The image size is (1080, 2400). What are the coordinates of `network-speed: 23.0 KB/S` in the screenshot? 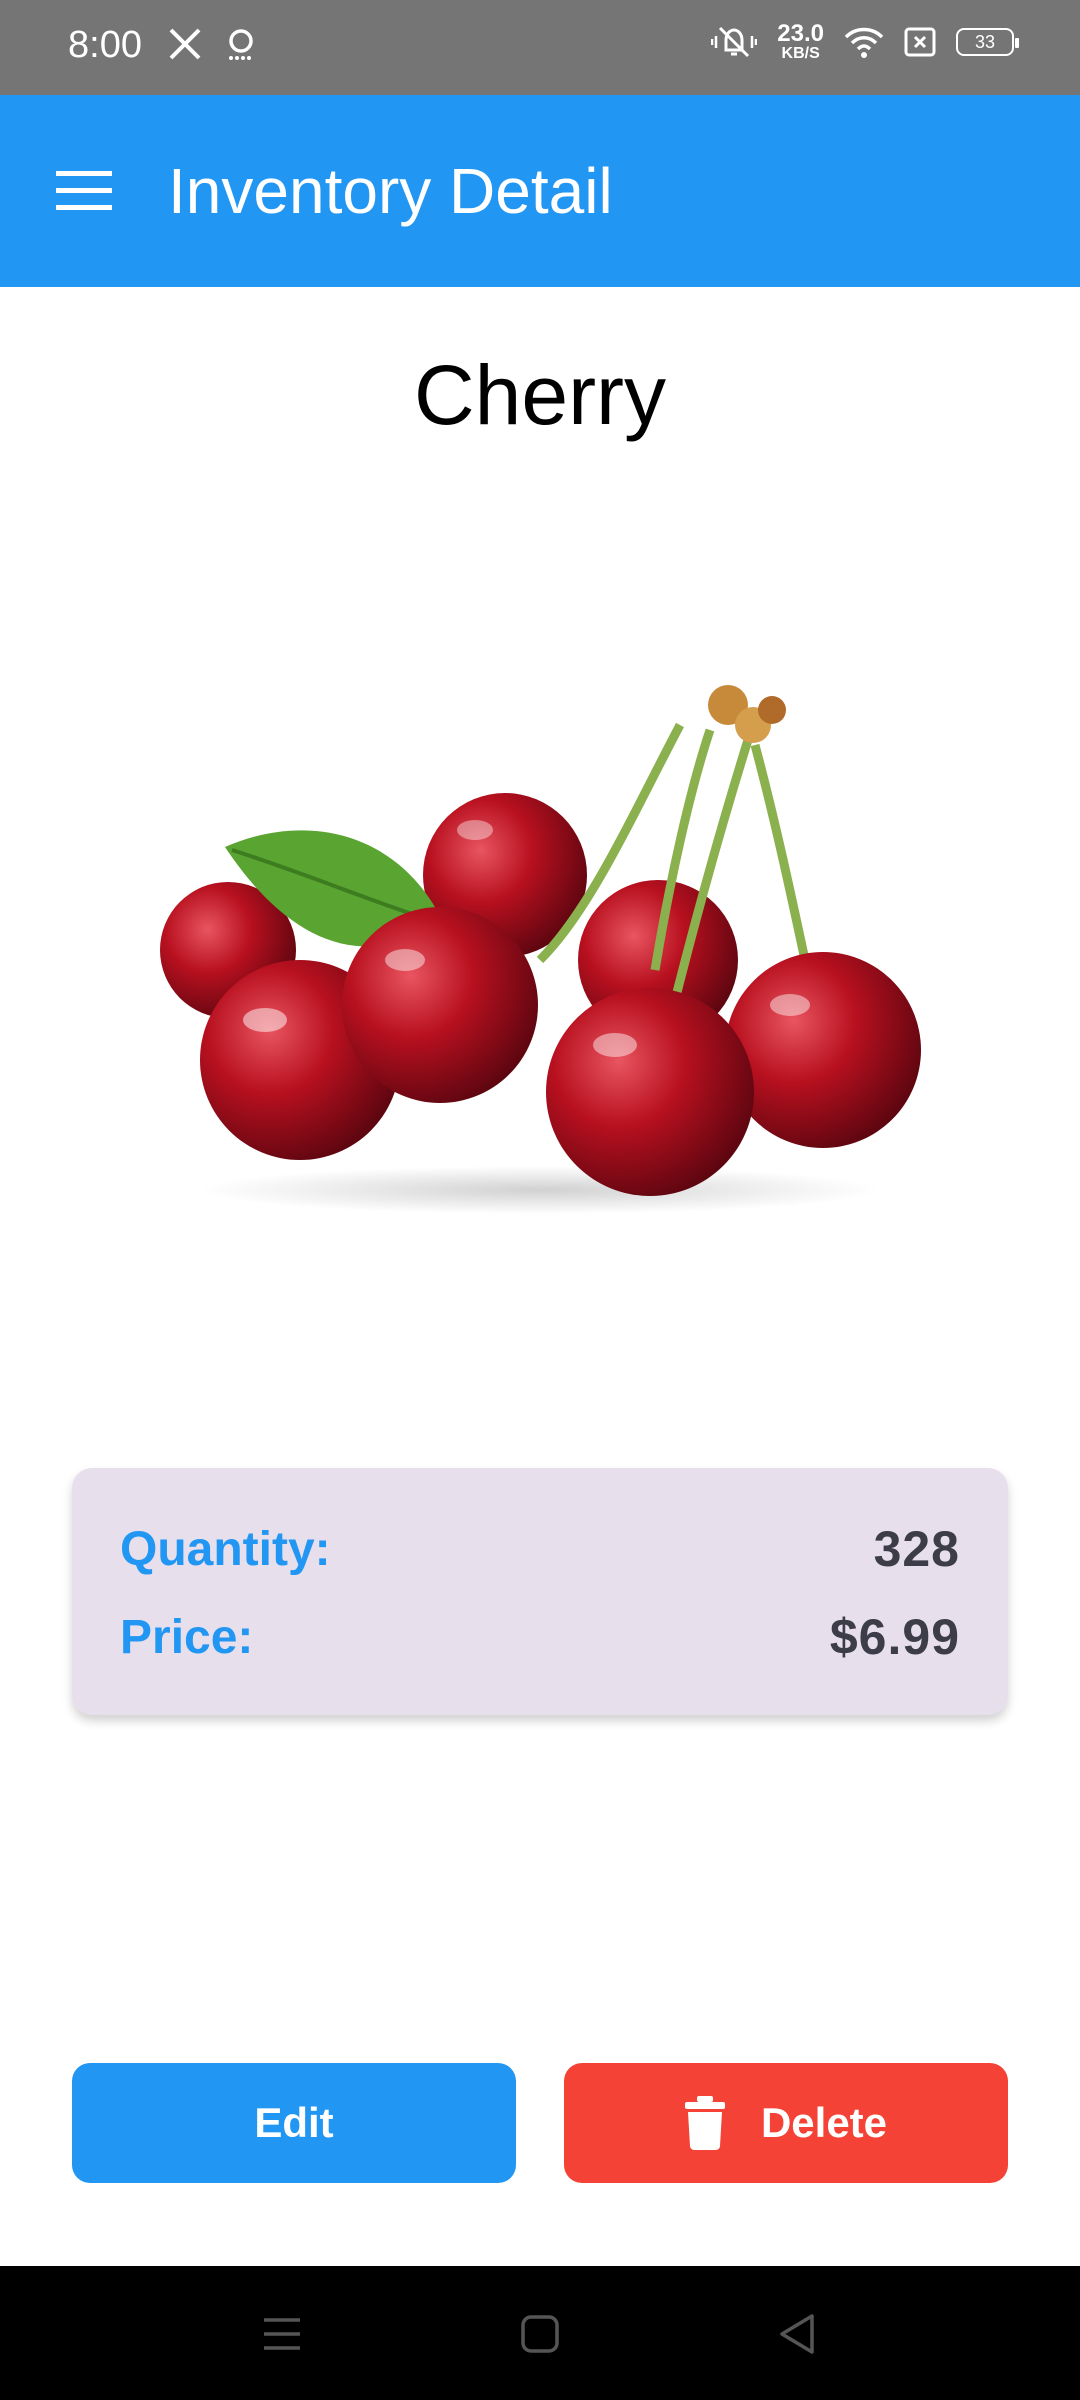 It's located at (800, 42).